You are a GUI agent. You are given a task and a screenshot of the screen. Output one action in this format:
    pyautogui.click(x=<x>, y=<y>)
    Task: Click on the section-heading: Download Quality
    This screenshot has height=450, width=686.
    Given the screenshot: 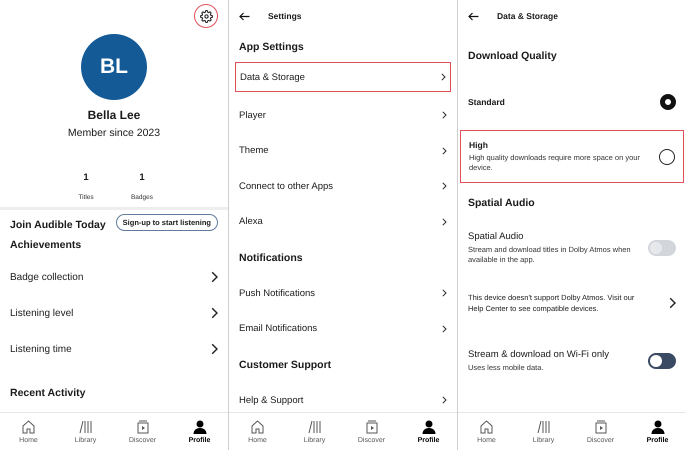 What is the action you would take?
    pyautogui.click(x=512, y=56)
    